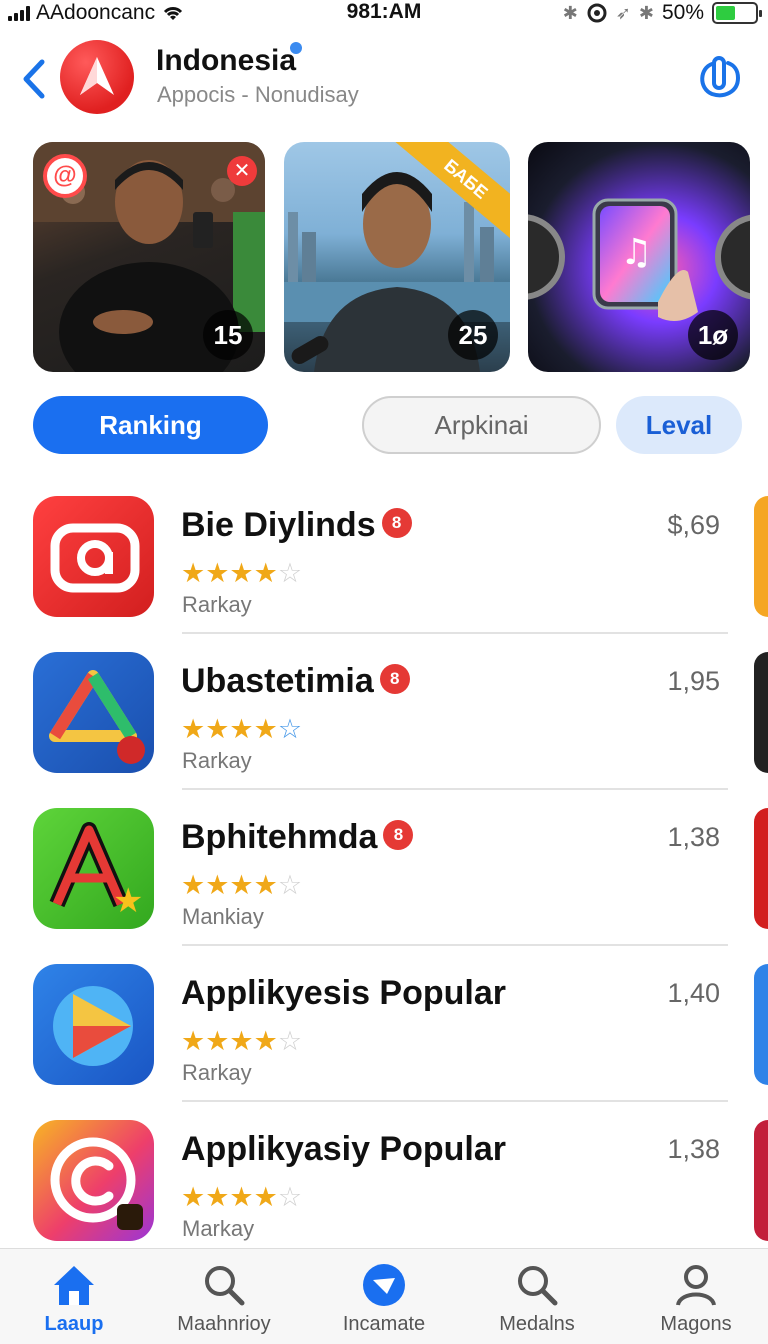 This screenshot has height=1344, width=768. I want to click on tab-home: Laaup, so click(74, 1296).